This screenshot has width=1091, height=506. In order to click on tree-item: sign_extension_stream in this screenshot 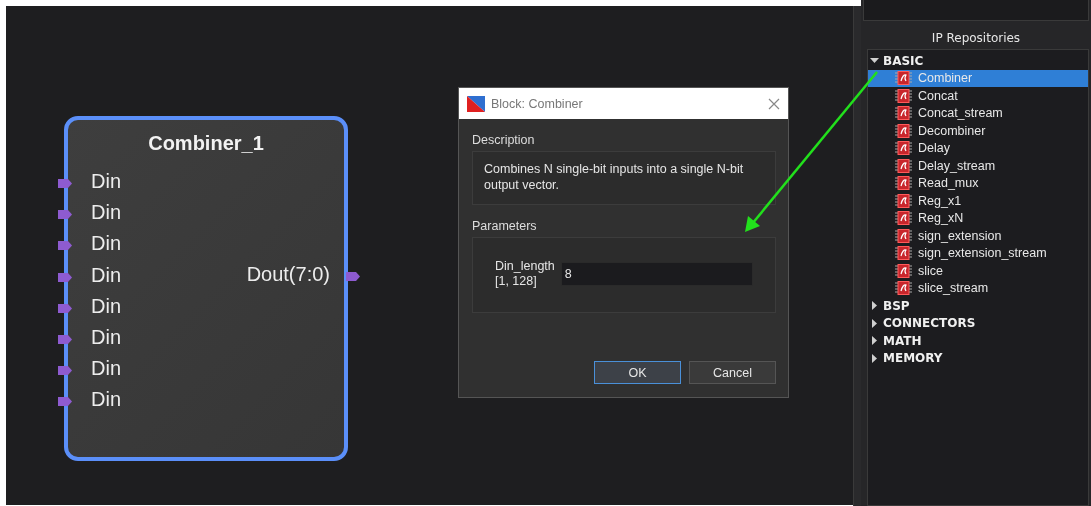, I will do `click(978, 253)`.